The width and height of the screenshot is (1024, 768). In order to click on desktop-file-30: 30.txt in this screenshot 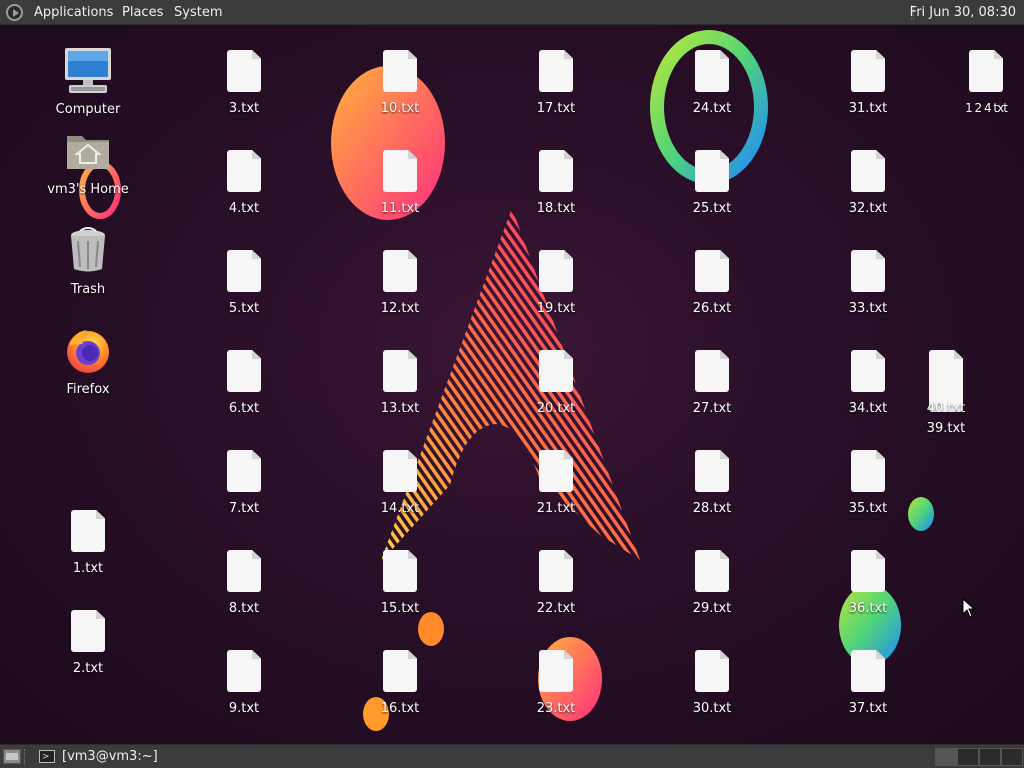, I will do `click(712, 685)`.